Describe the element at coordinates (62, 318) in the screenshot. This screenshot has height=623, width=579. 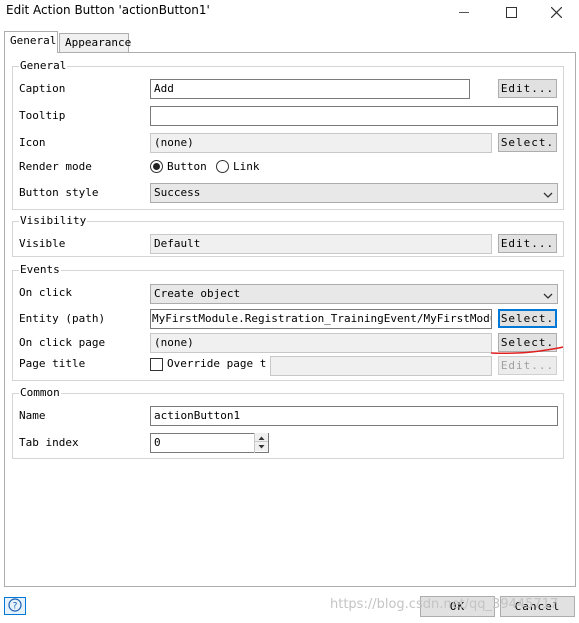
I see `entity-path-label: Entity (path)` at that location.